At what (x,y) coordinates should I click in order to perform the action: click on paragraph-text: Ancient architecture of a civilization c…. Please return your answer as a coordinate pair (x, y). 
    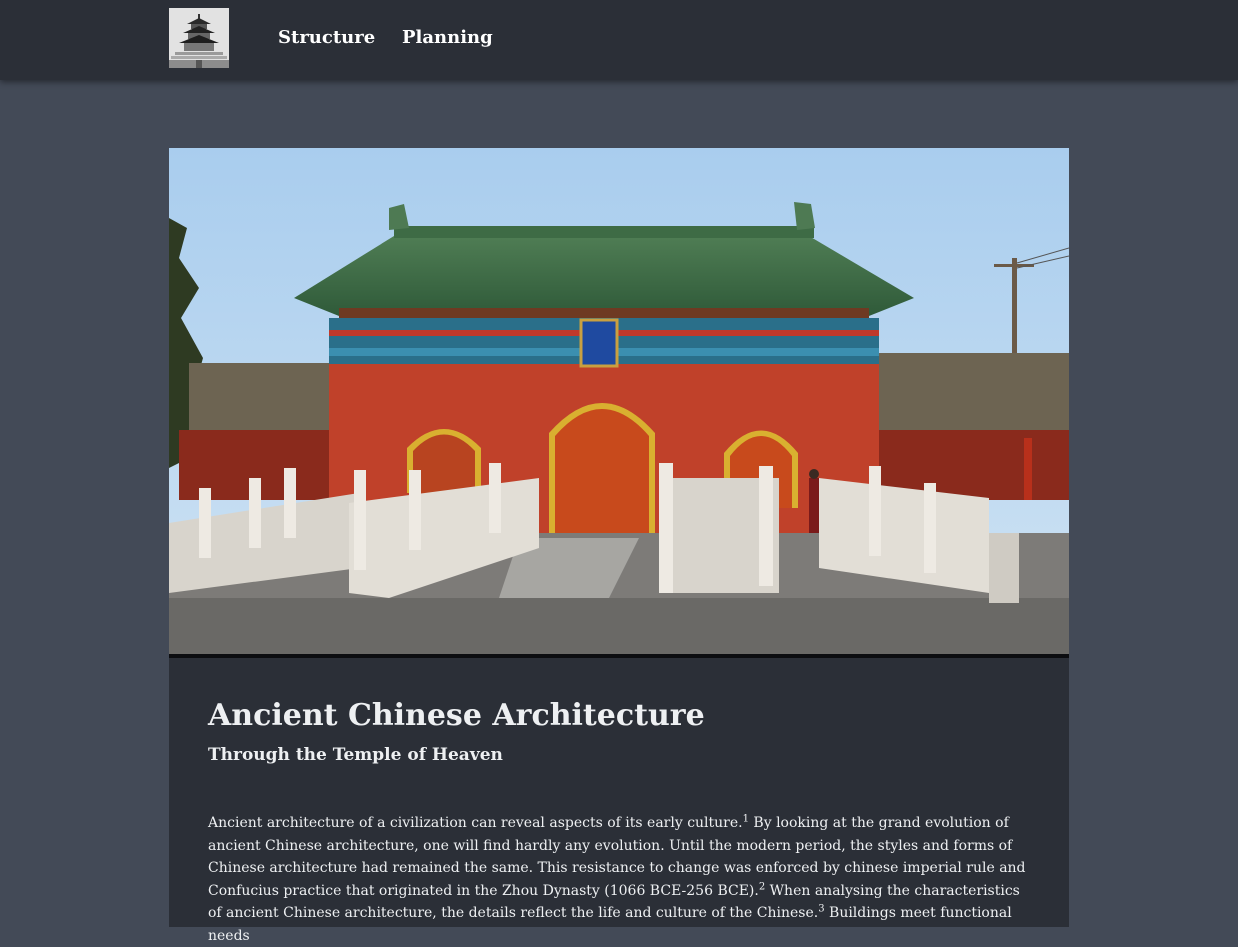
    Looking at the image, I should click on (475, 823).